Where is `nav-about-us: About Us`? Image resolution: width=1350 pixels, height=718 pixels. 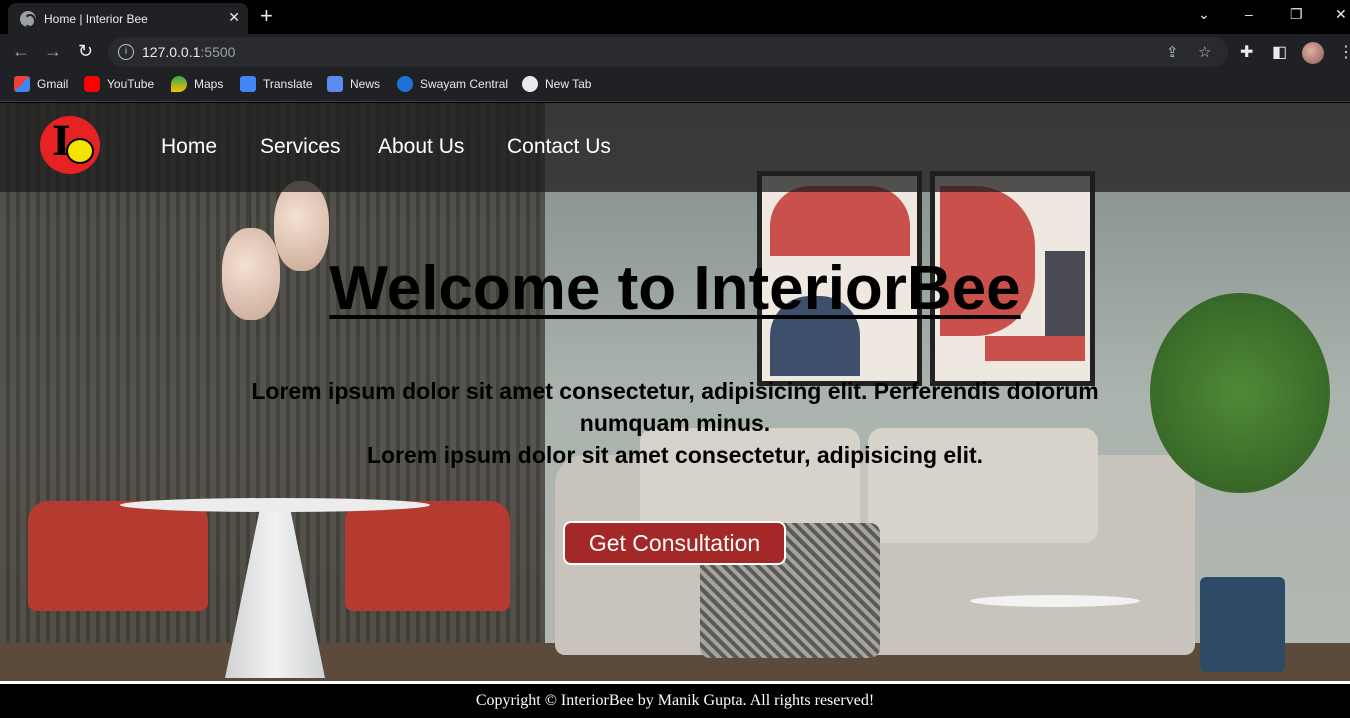 nav-about-us: About Us is located at coordinates (421, 147).